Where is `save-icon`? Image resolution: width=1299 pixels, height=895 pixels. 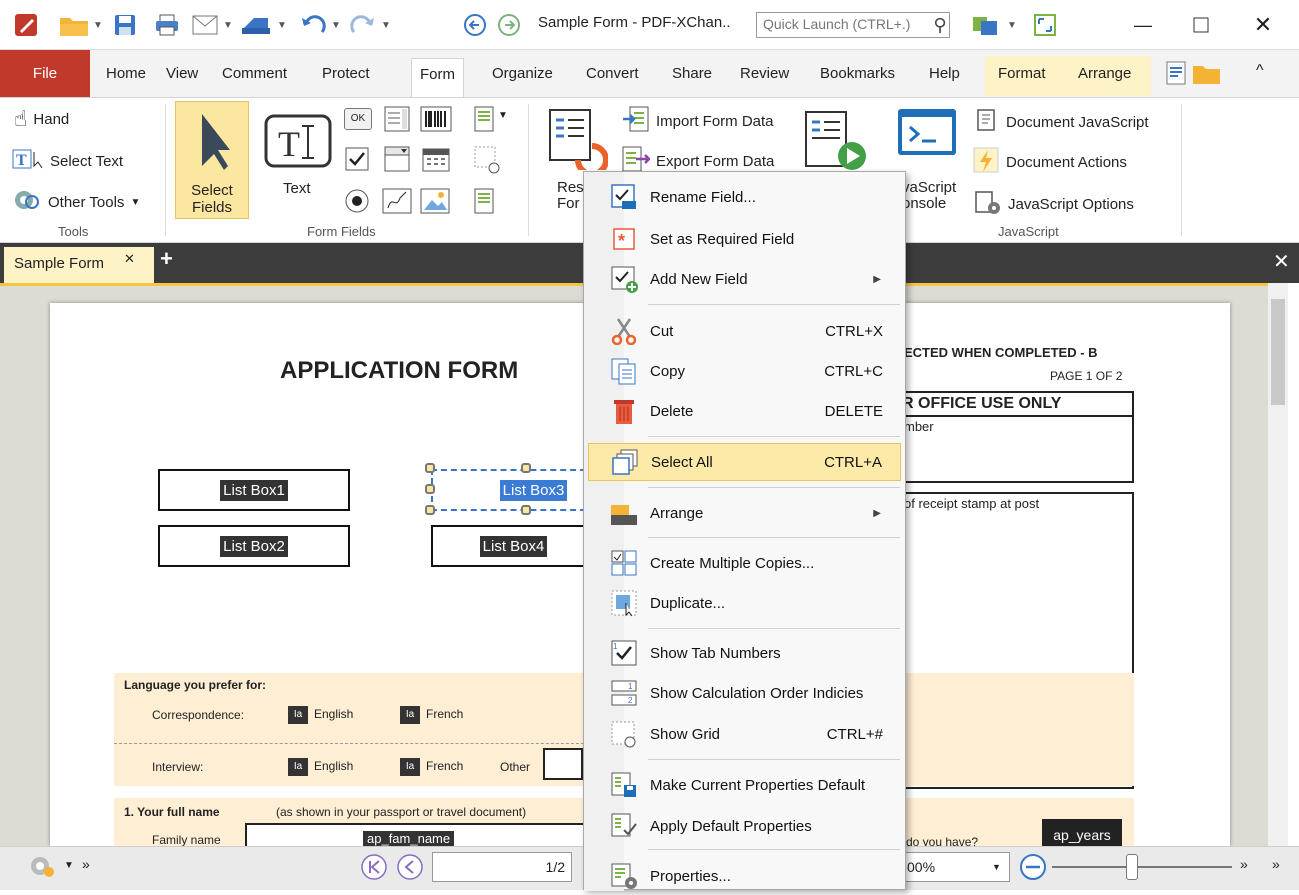
save-icon is located at coordinates (125, 25).